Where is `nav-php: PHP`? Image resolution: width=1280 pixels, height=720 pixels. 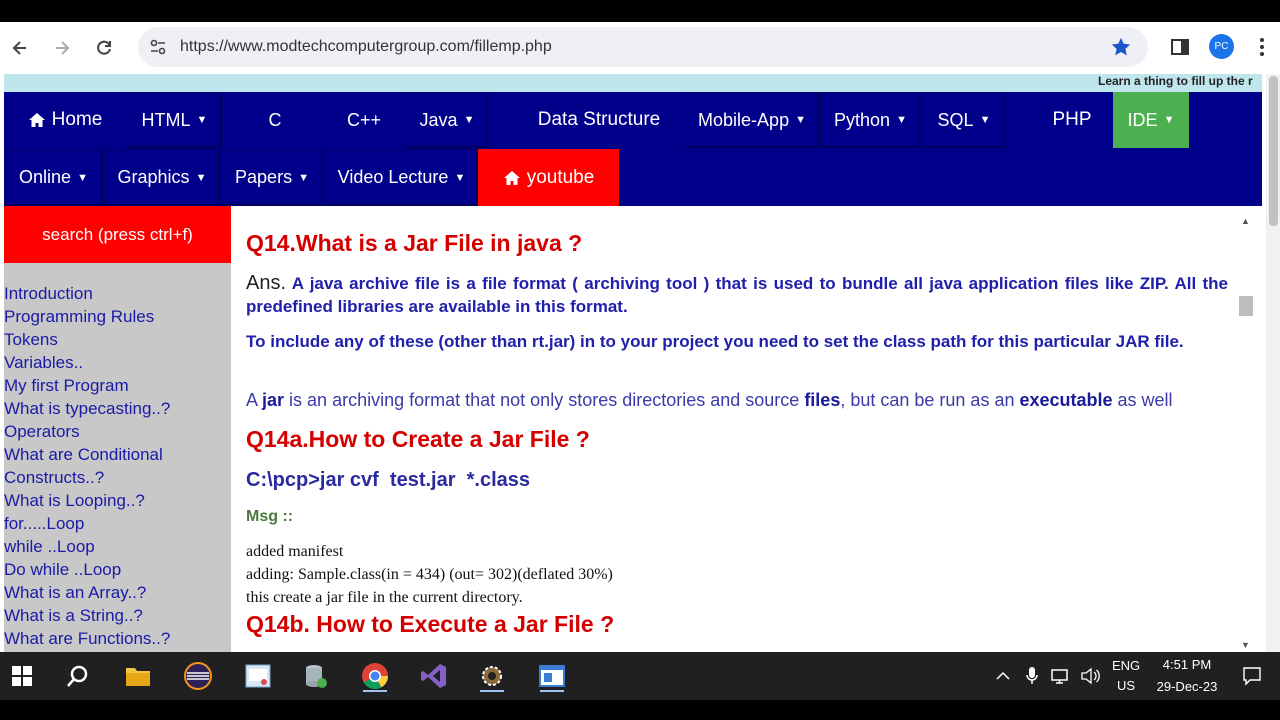 nav-php: PHP is located at coordinates (1072, 120).